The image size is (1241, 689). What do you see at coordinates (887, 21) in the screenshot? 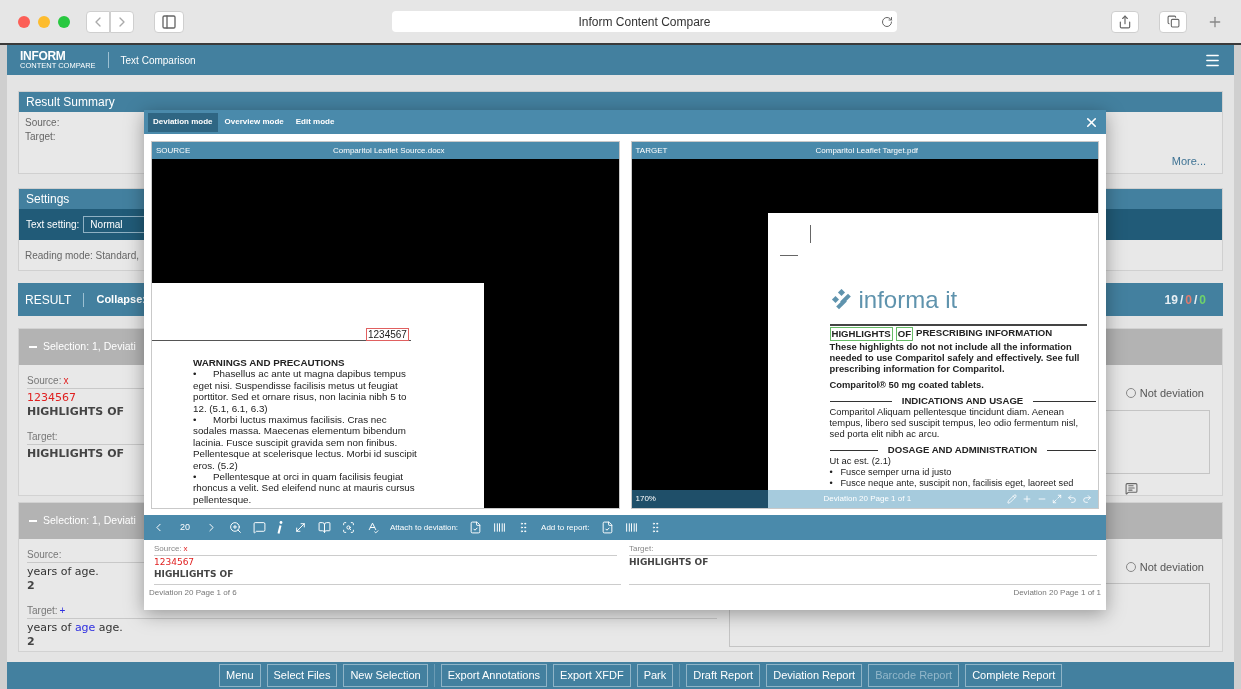
I see `reload-icon` at bounding box center [887, 21].